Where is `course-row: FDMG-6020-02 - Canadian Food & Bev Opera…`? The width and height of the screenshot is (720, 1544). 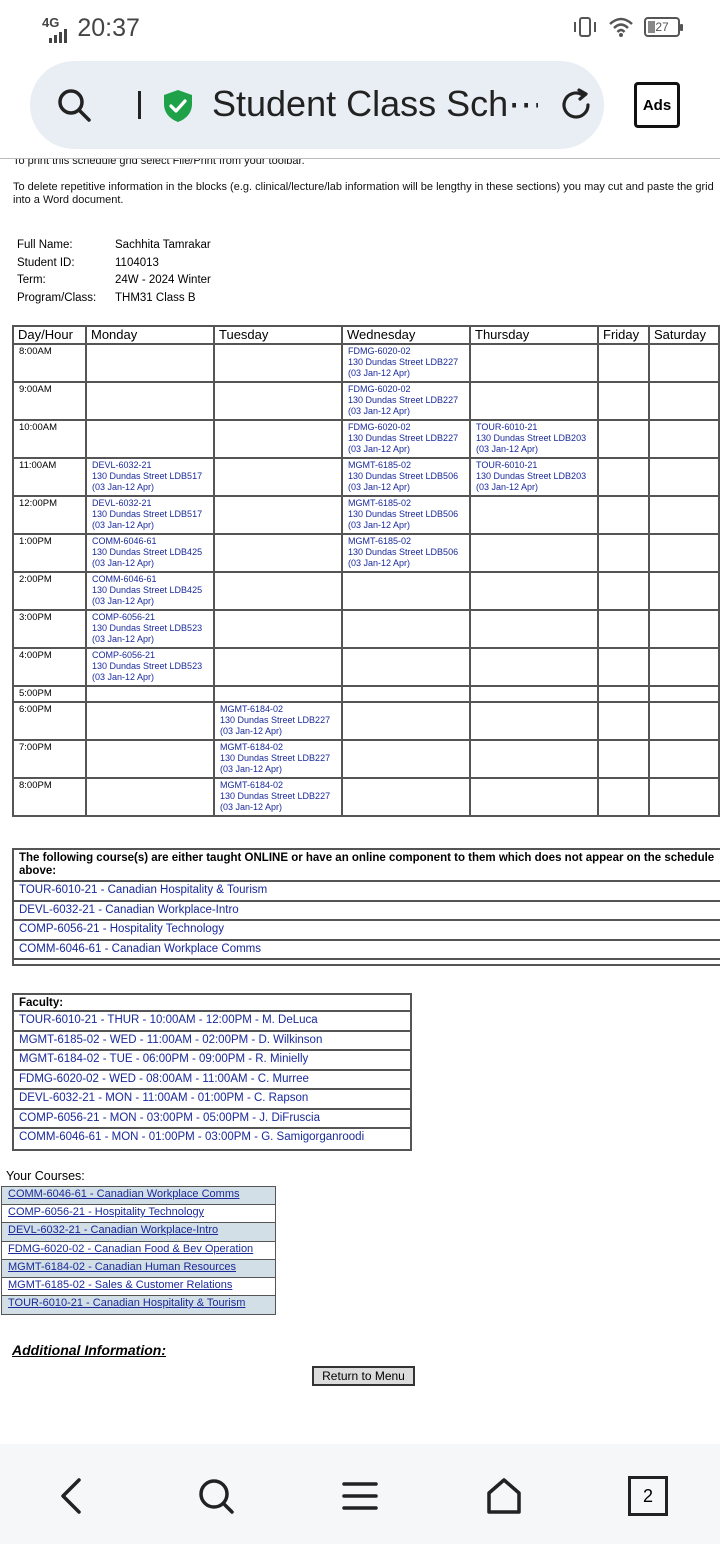
course-row: FDMG-6020-02 - Canadian Food & Bev Opera… is located at coordinates (138, 1251).